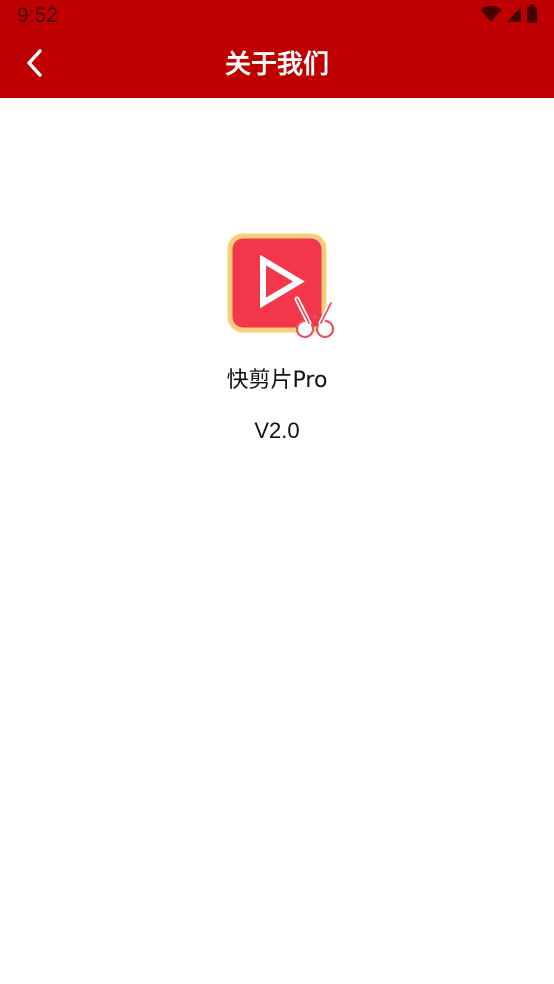 The image size is (554, 984). What do you see at coordinates (277, 430) in the screenshot?
I see `app-version: V2.0` at bounding box center [277, 430].